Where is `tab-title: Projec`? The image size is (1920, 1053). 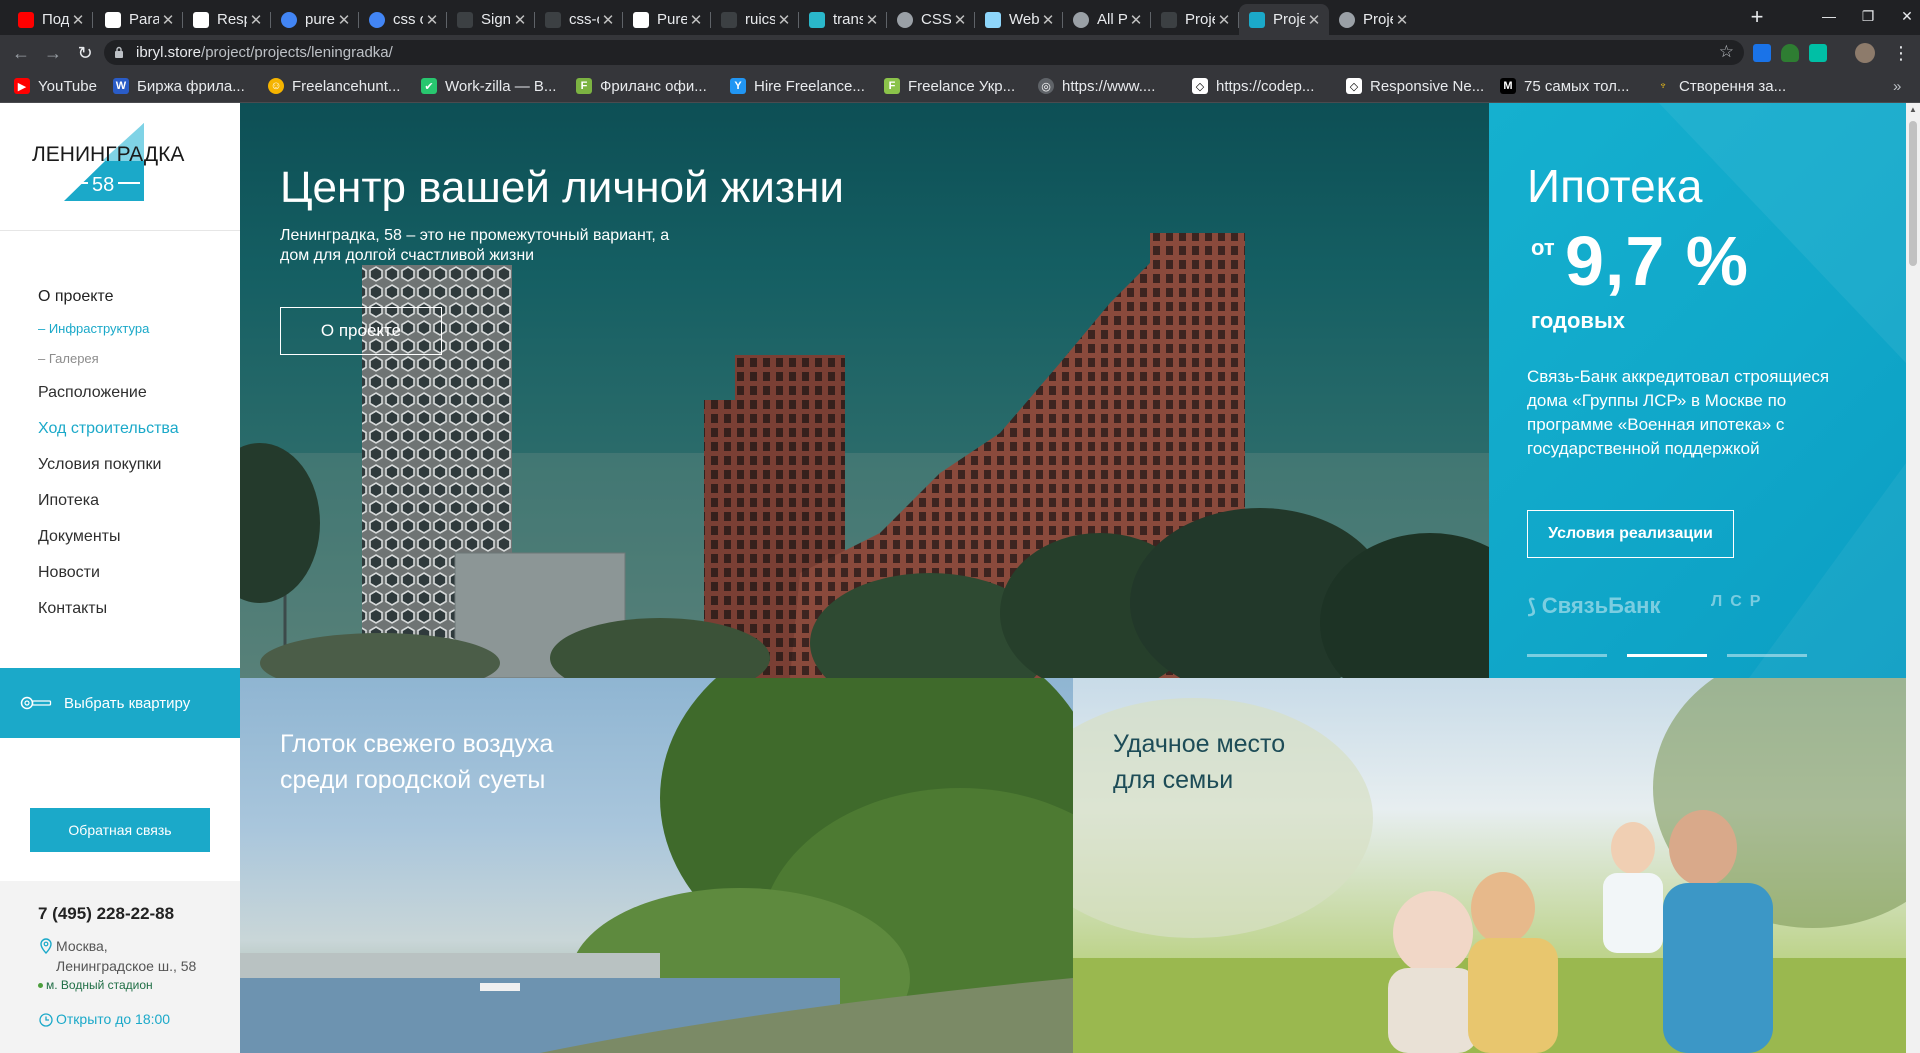
tab-title: Projec is located at coordinates (1378, 19).